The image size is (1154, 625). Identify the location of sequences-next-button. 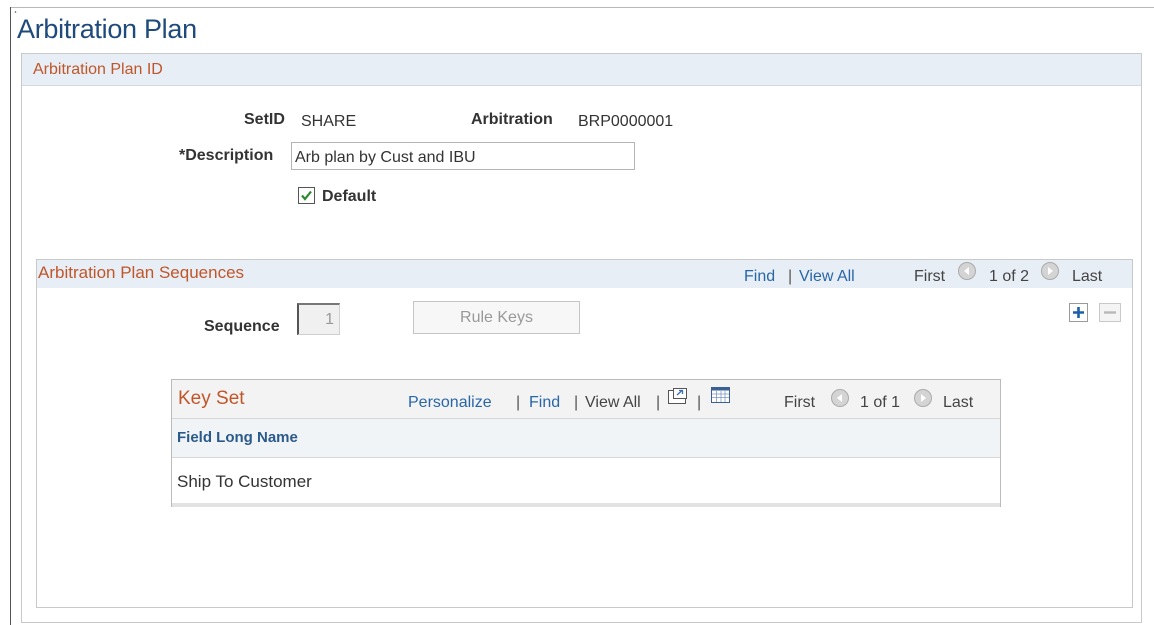
(1050, 271).